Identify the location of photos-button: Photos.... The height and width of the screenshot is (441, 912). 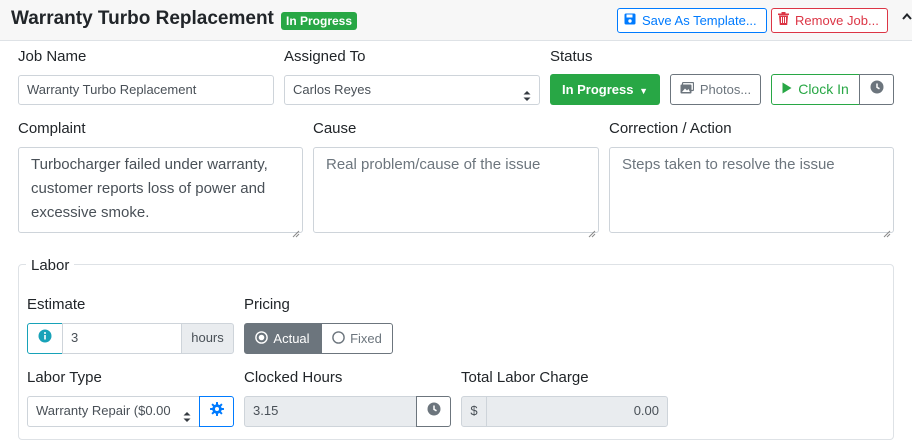
(715, 89).